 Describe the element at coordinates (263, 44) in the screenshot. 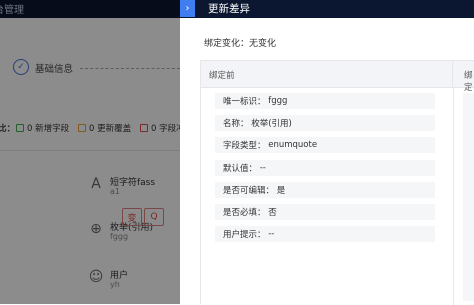

I see `bind-change-value: 无变化` at that location.